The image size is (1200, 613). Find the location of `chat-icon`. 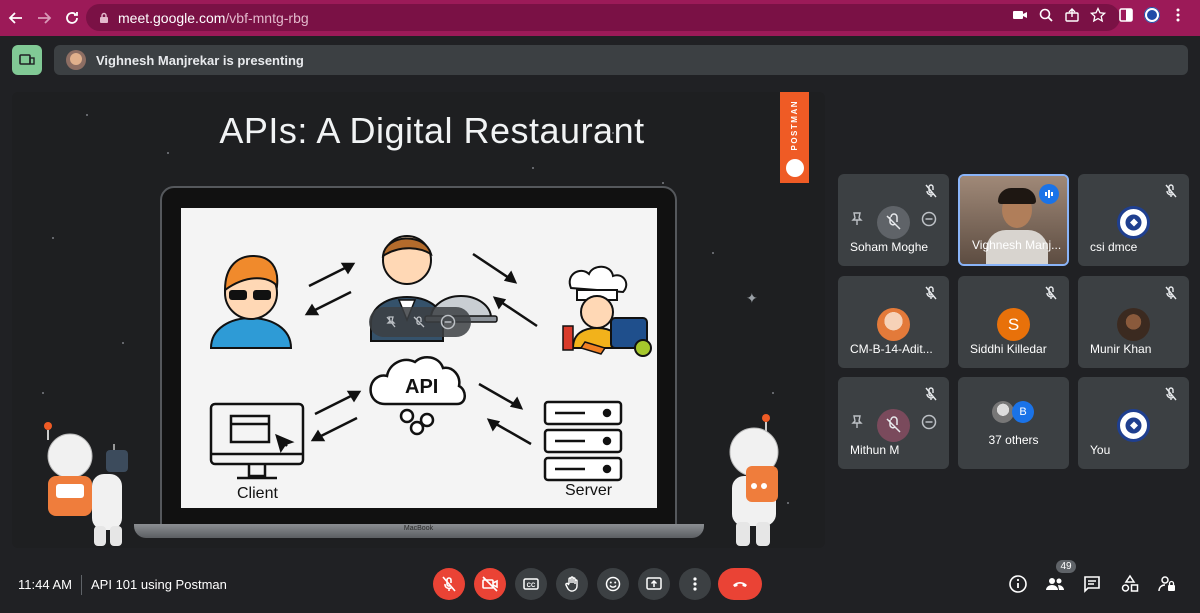

chat-icon is located at coordinates (1092, 584).